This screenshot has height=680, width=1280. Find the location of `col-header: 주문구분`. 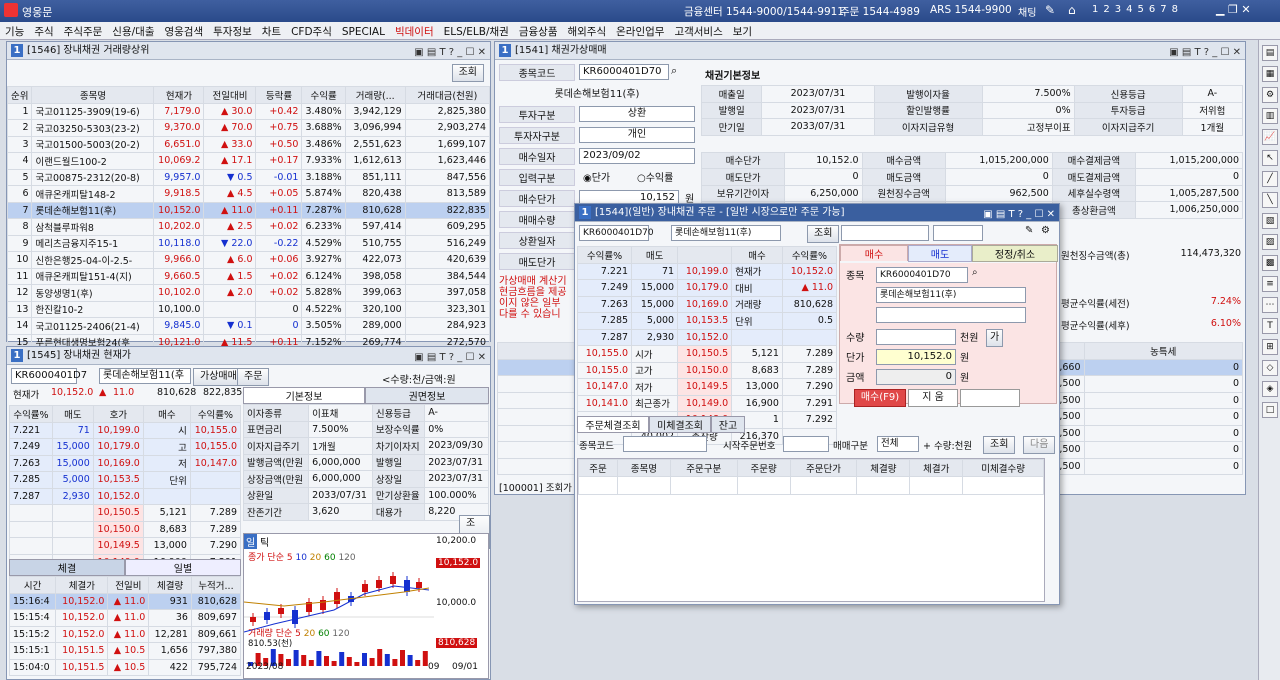

col-header: 주문구분 is located at coordinates (703, 468).